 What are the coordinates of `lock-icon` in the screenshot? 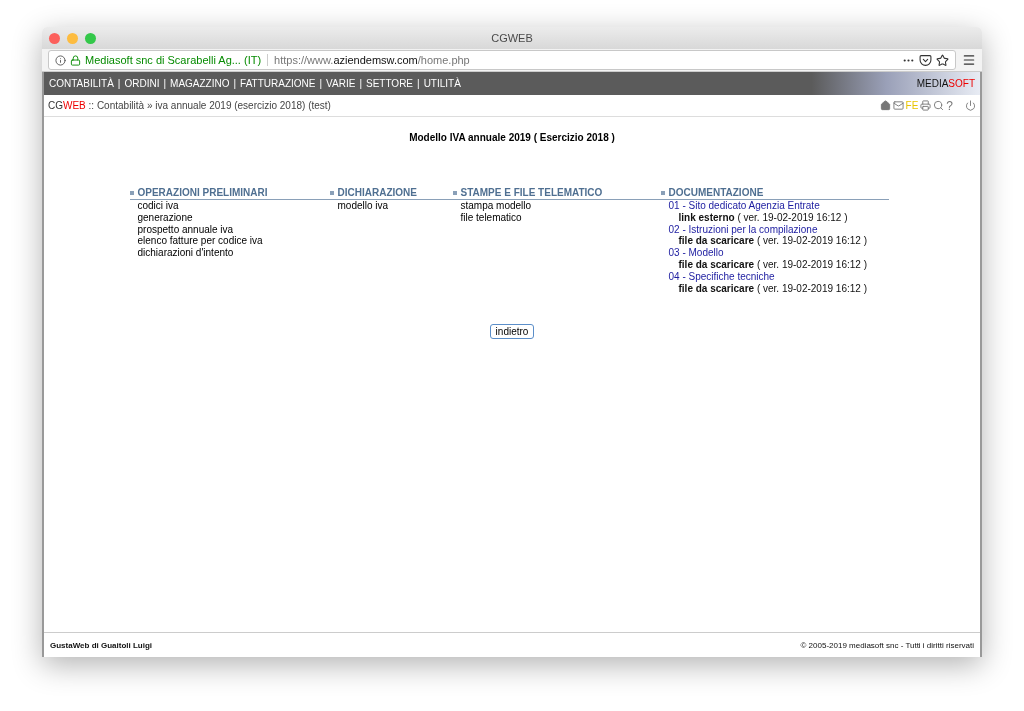 It's located at (75, 60).